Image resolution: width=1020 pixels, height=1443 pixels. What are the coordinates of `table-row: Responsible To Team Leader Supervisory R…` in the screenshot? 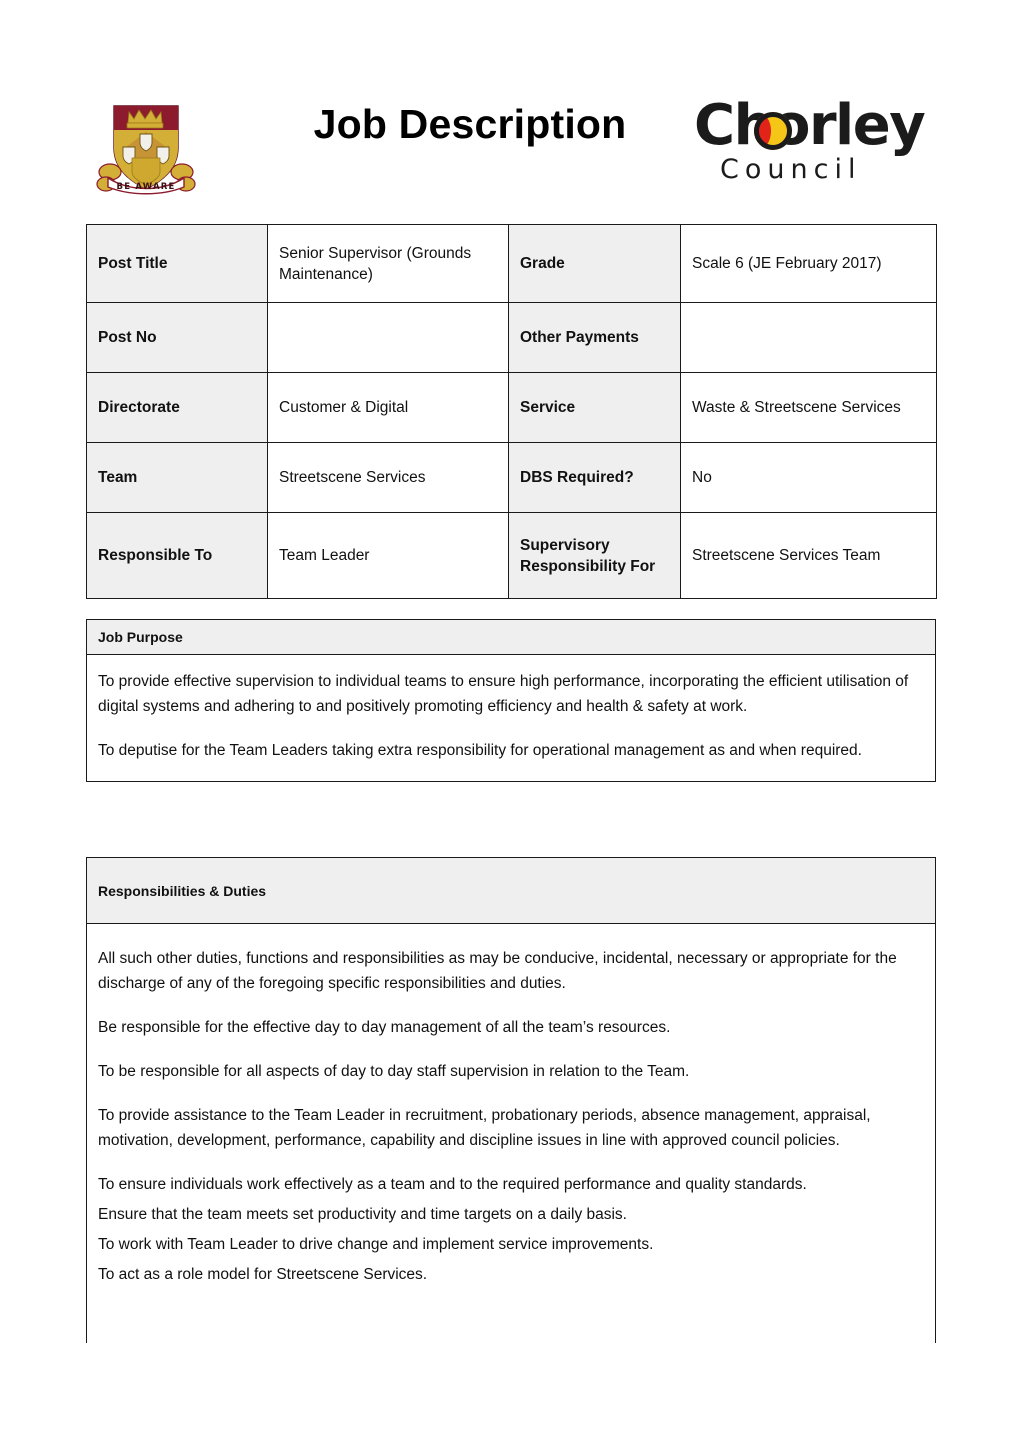 It's located at (511, 555).